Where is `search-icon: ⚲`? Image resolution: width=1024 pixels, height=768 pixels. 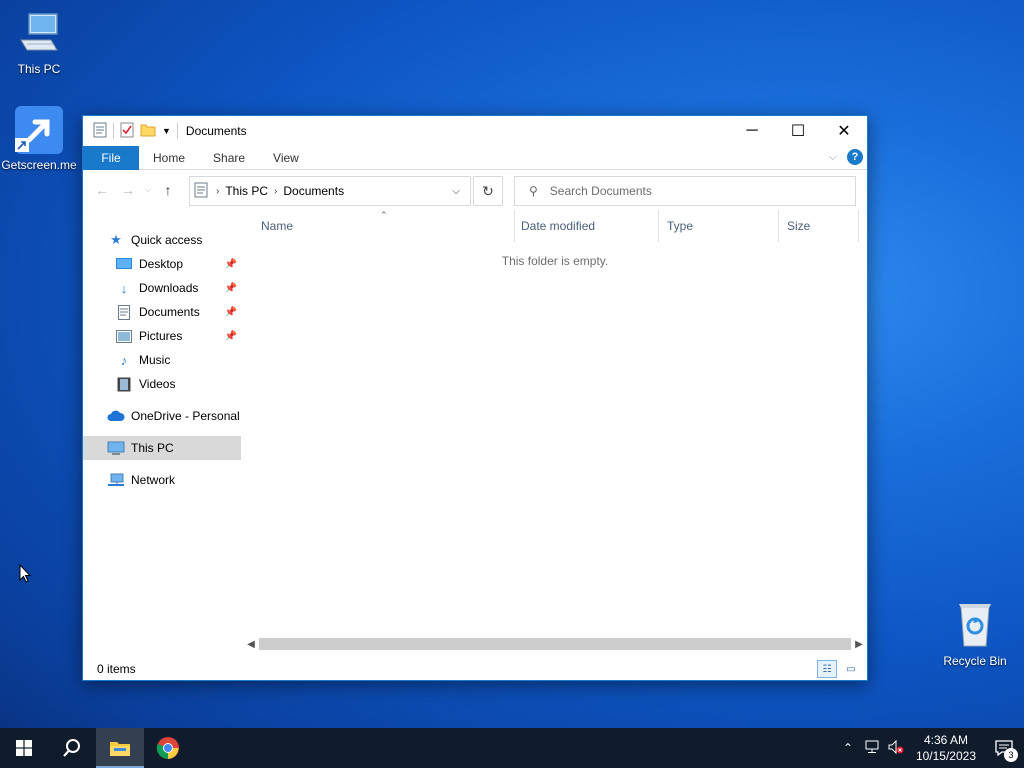
search-icon: ⚲ is located at coordinates (533, 191).